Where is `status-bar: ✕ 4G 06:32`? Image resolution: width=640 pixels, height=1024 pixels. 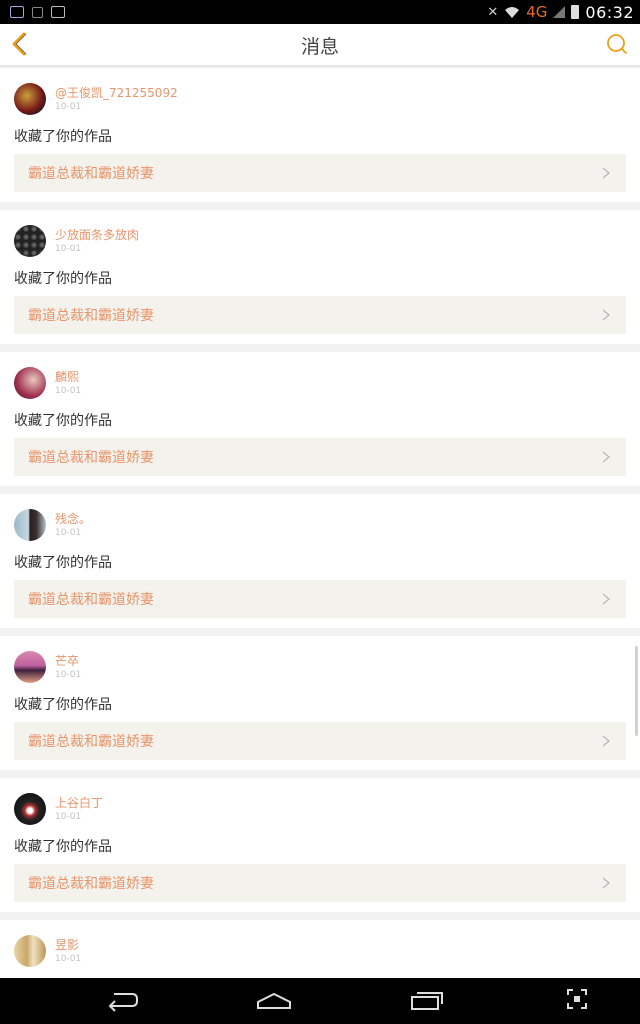 status-bar: ✕ 4G 06:32 is located at coordinates (320, 12).